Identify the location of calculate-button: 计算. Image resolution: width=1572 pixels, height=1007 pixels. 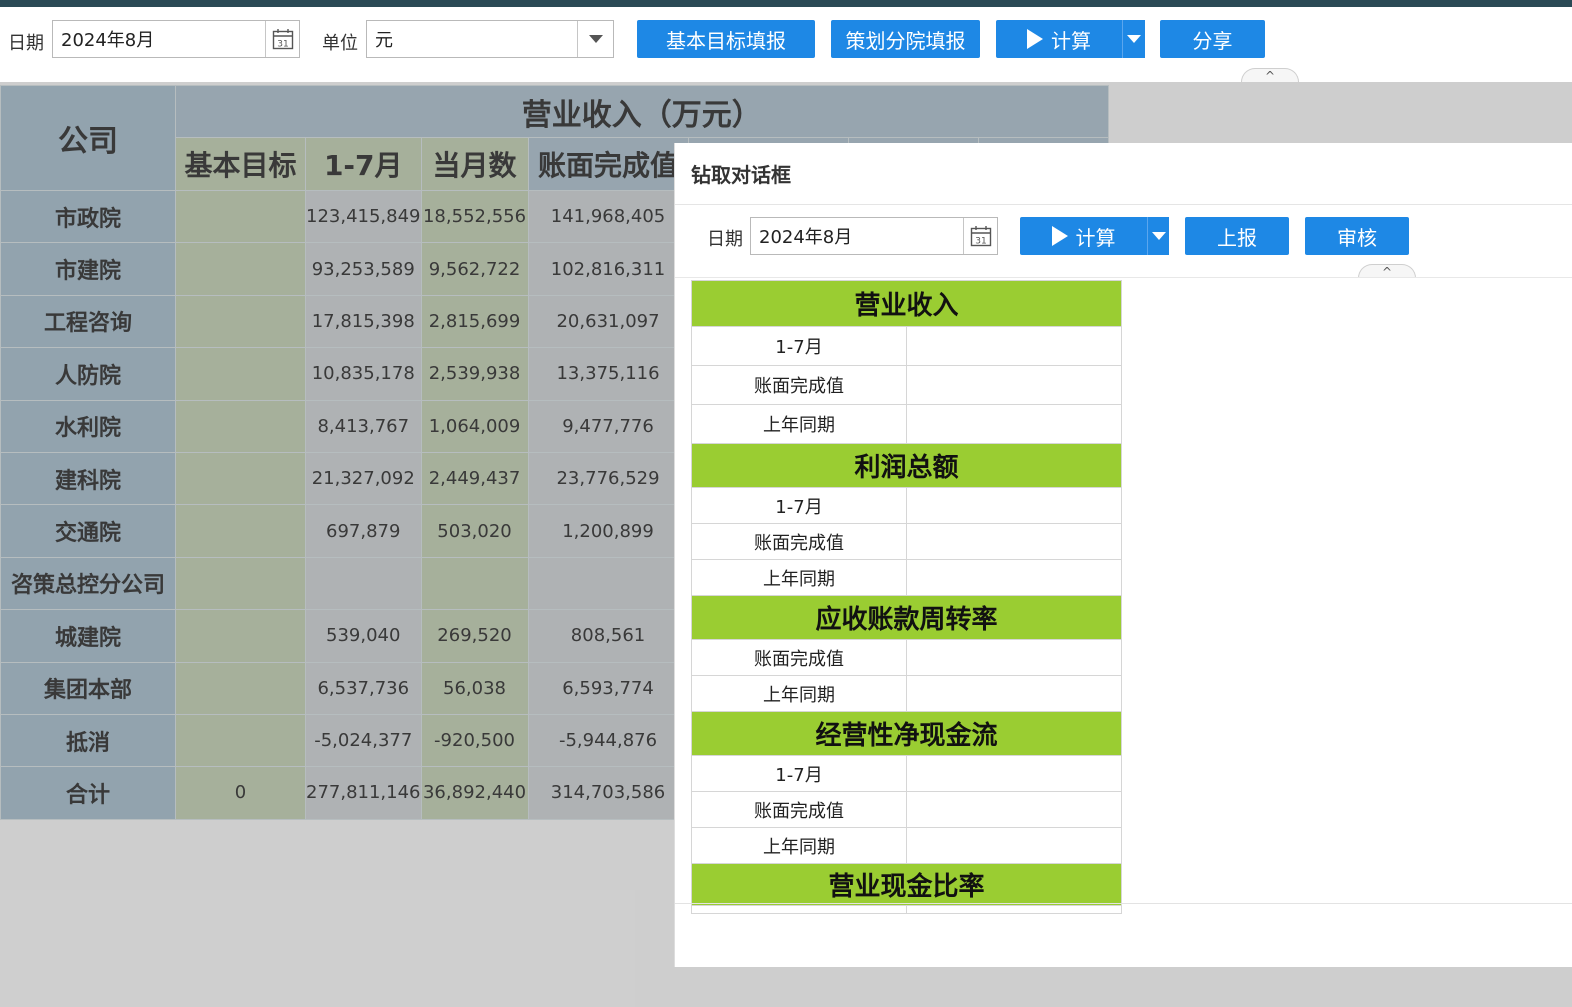
(1059, 39).